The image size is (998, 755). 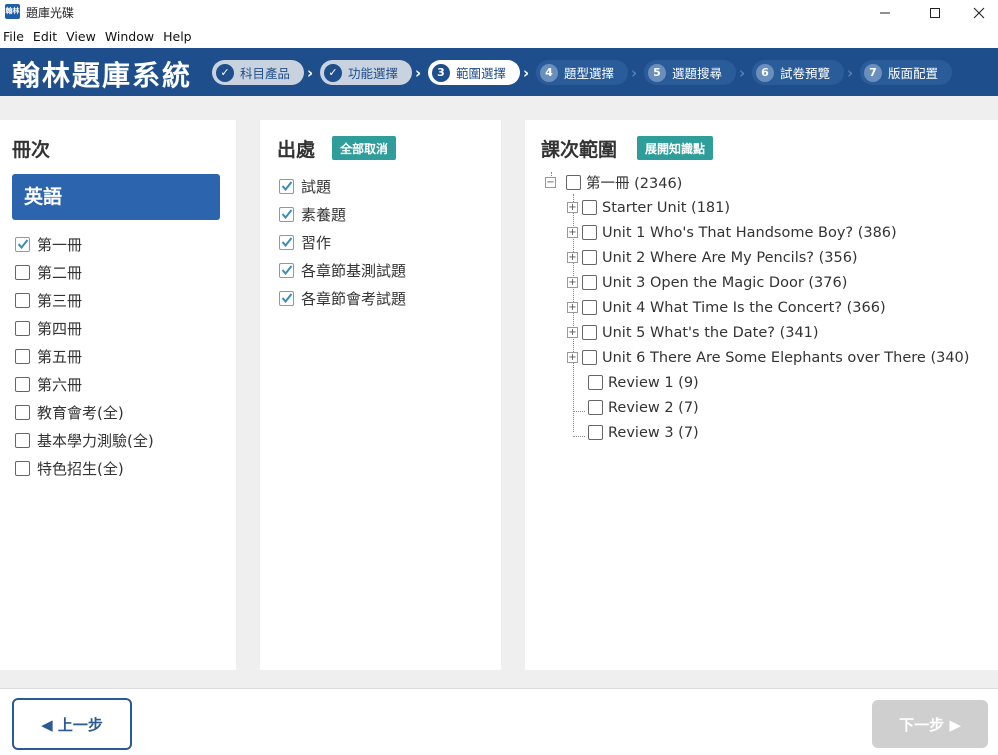 I want to click on source-label: 各章節會考試題, so click(x=354, y=298).